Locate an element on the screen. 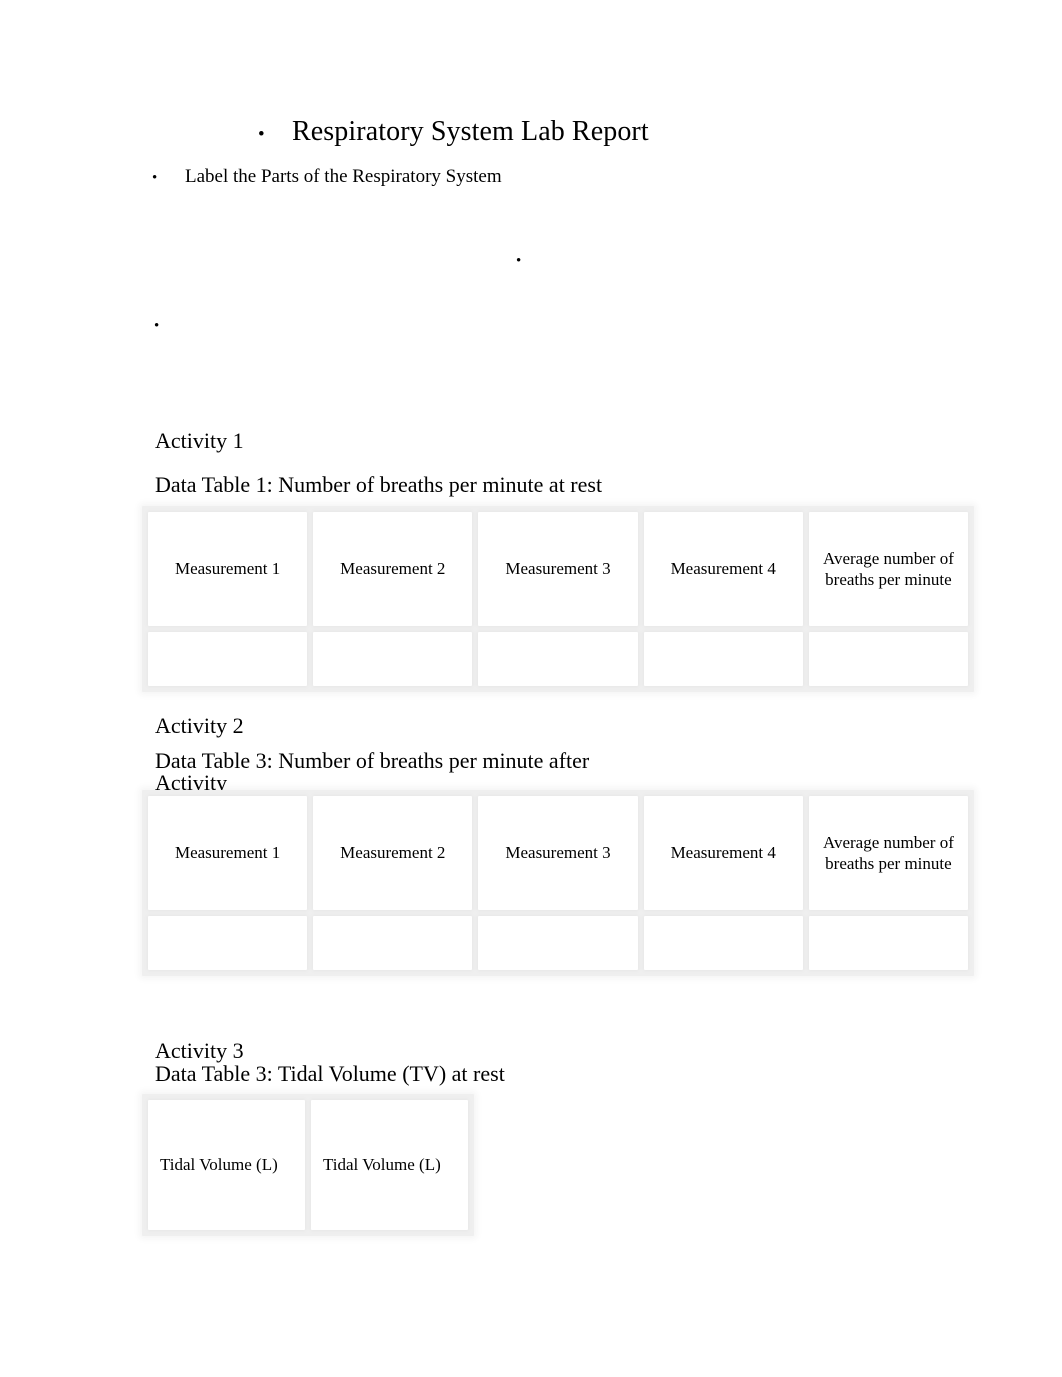 Image resolution: width=1062 pixels, height=1377 pixels. page-title: Respiratory System Lab Report is located at coordinates (470, 131).